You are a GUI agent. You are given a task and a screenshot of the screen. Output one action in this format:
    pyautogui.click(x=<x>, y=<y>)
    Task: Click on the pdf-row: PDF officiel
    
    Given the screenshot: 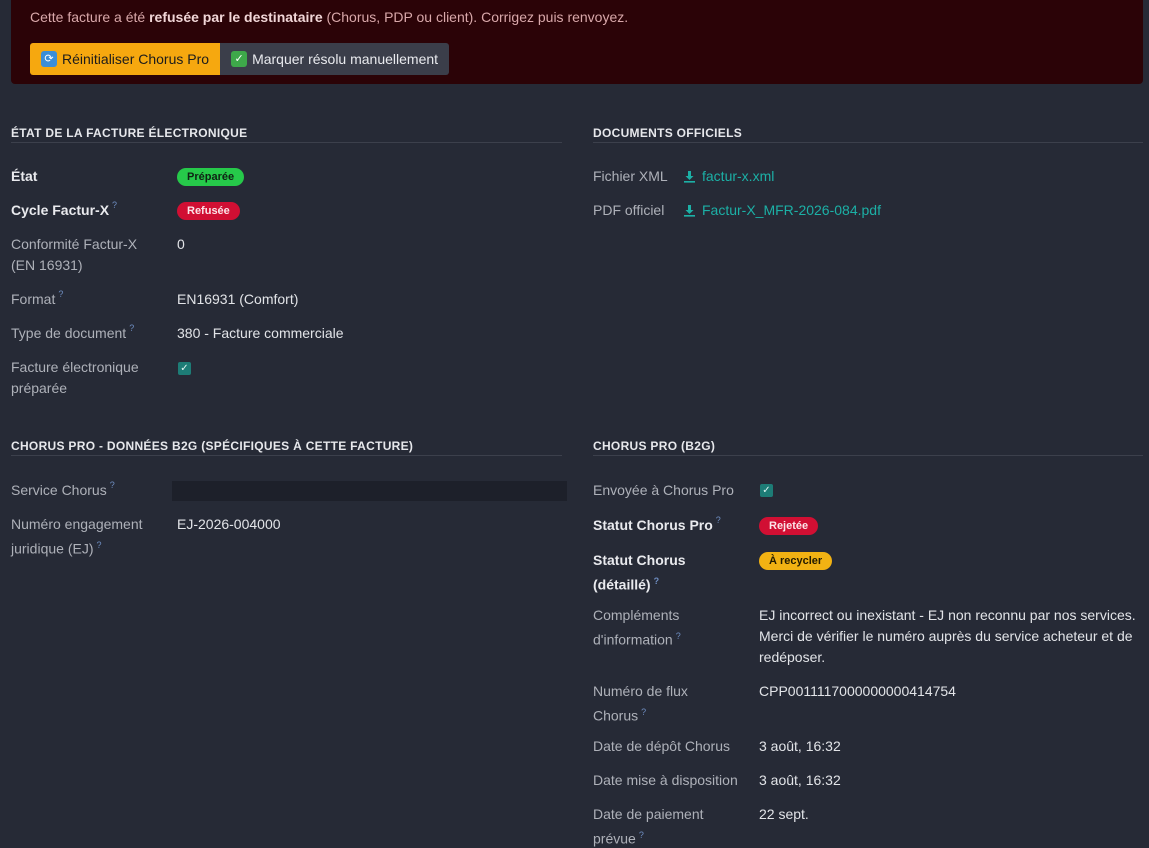 What is the action you would take?
    pyautogui.click(x=628, y=210)
    